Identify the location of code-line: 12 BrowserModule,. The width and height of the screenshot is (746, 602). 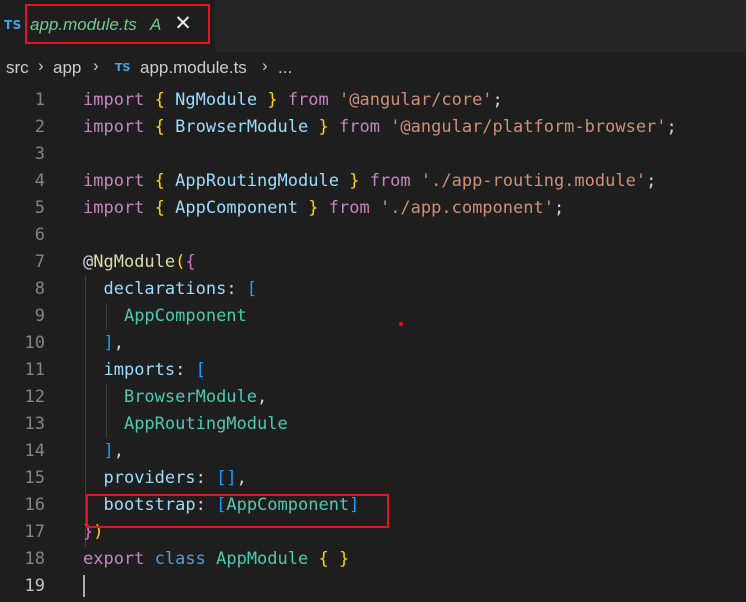
(373, 397).